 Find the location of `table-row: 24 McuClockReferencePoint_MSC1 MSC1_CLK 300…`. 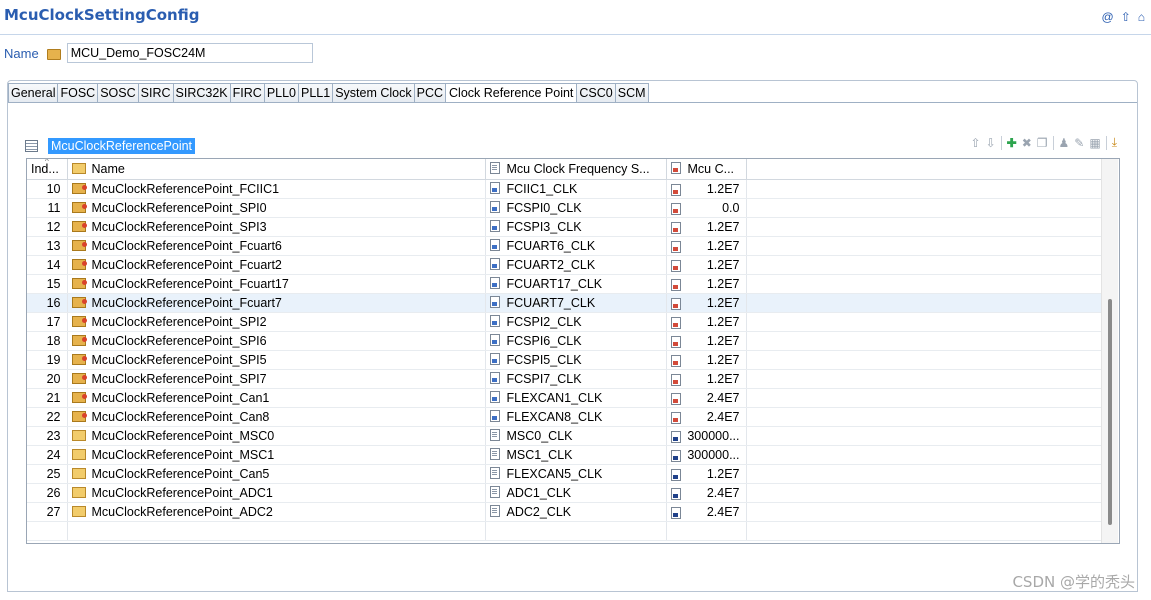

table-row: 24 McuClockReferencePoint_MSC1 MSC1_CLK 300… is located at coordinates (566, 455).